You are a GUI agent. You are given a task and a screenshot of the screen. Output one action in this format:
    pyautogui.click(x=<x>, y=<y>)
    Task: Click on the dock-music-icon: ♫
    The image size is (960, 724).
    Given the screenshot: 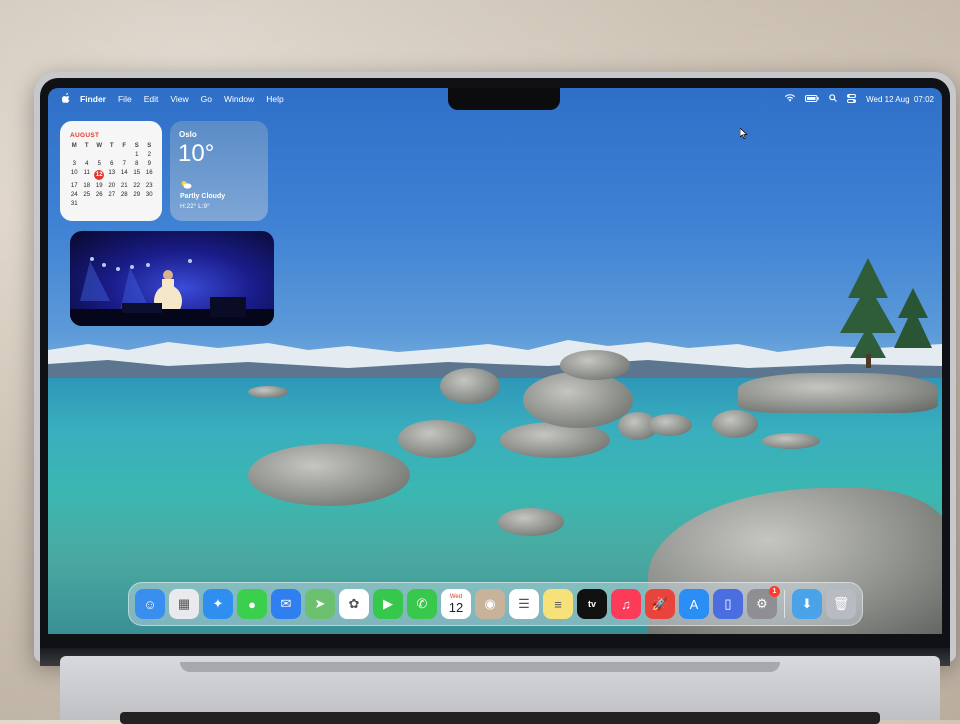 What is the action you would take?
    pyautogui.click(x=626, y=604)
    